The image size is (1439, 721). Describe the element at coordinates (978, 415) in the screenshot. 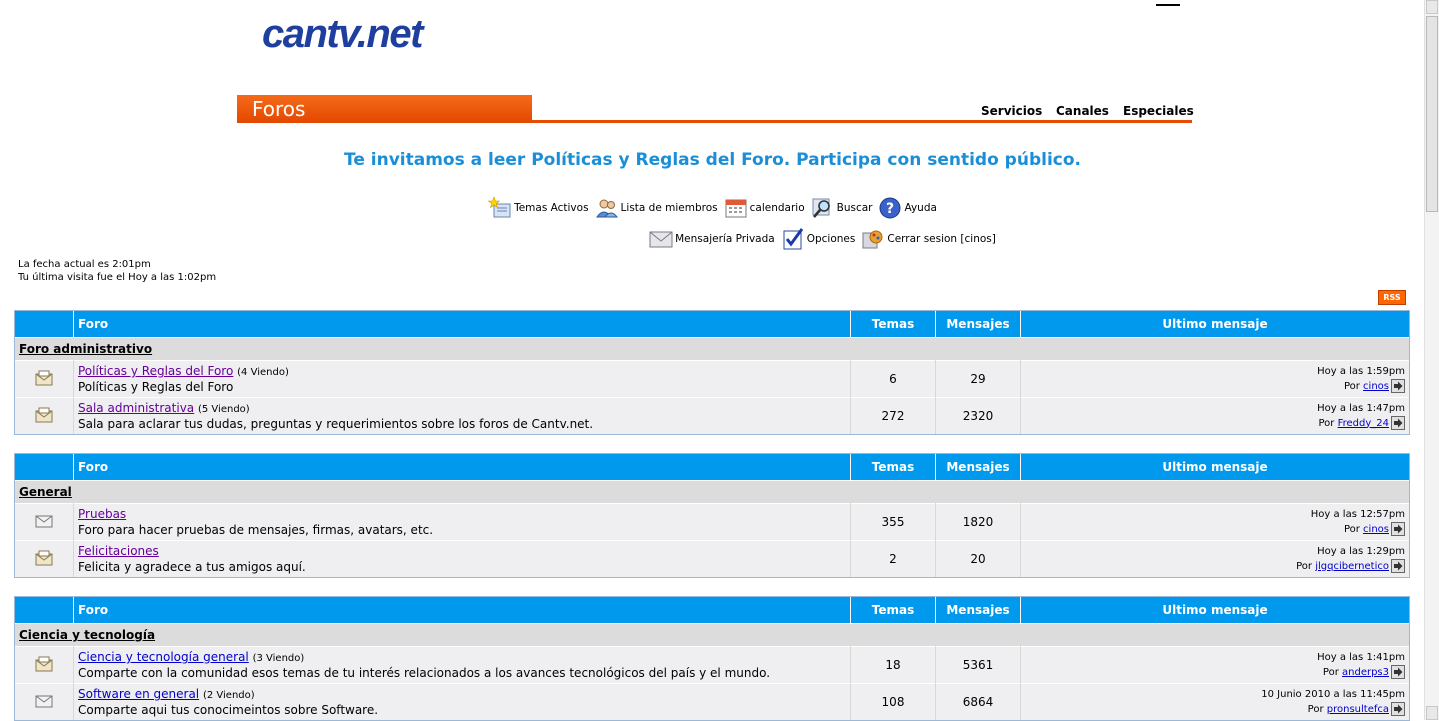

I see `posts-count: 2320` at that location.